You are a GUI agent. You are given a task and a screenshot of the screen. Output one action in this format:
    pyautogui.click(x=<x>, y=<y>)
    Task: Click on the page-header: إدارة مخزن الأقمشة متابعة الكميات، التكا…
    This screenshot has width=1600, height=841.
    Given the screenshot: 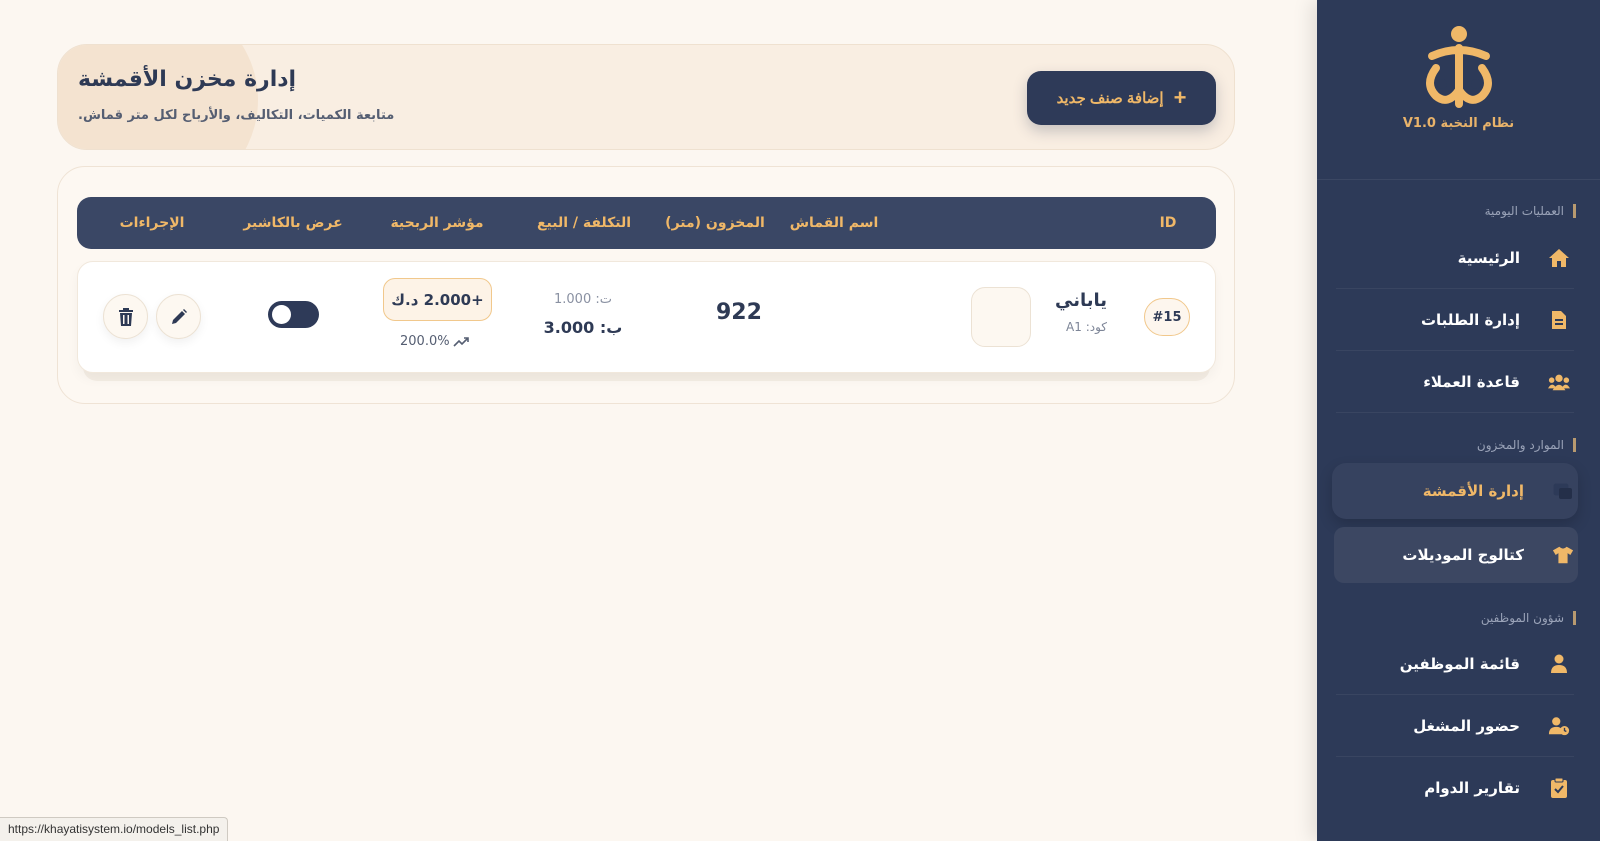 What is the action you would take?
    pyautogui.click(x=646, y=97)
    